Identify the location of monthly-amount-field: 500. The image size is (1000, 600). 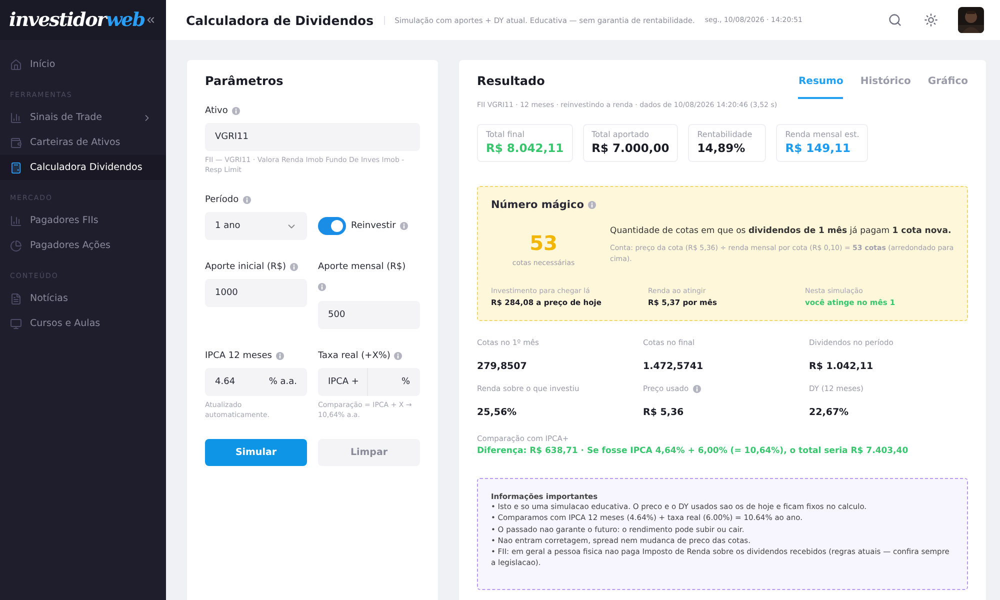
(369, 315).